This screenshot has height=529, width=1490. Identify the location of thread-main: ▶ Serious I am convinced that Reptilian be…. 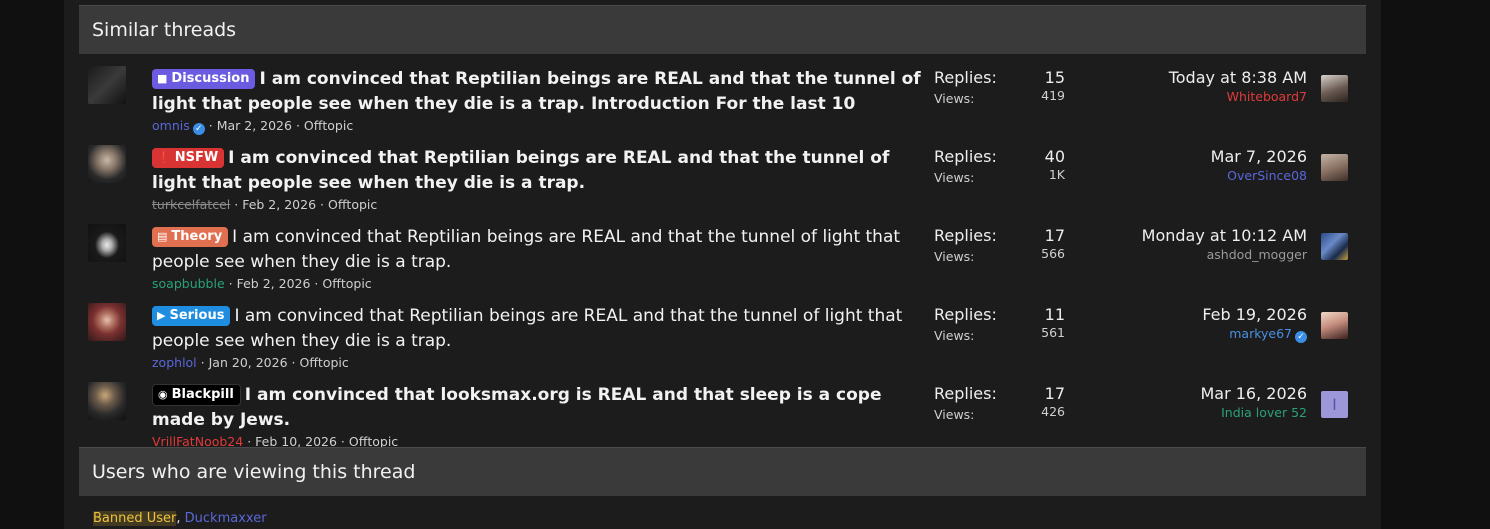
(537, 337).